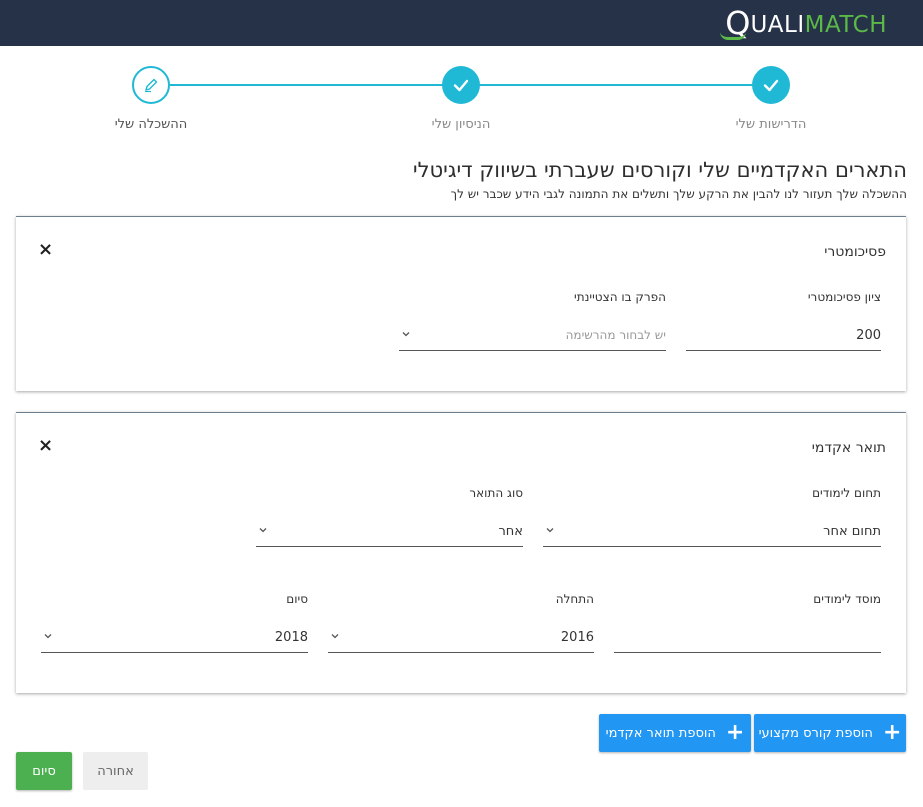 This screenshot has height=807, width=923. Describe the element at coordinates (510, 531) in the screenshot. I see `degree-type-value: אחר` at that location.